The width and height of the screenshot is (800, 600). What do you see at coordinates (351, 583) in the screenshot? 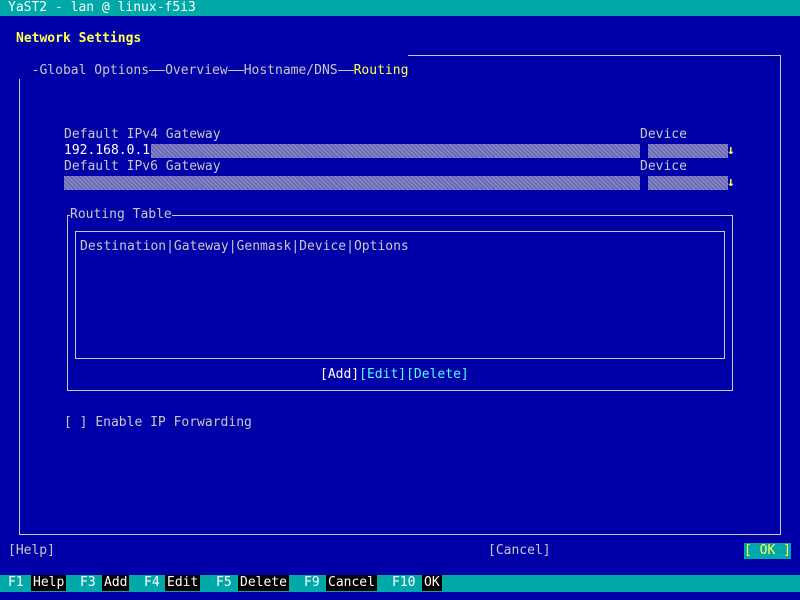
I see `fkey-f9-label: Cancel` at bounding box center [351, 583].